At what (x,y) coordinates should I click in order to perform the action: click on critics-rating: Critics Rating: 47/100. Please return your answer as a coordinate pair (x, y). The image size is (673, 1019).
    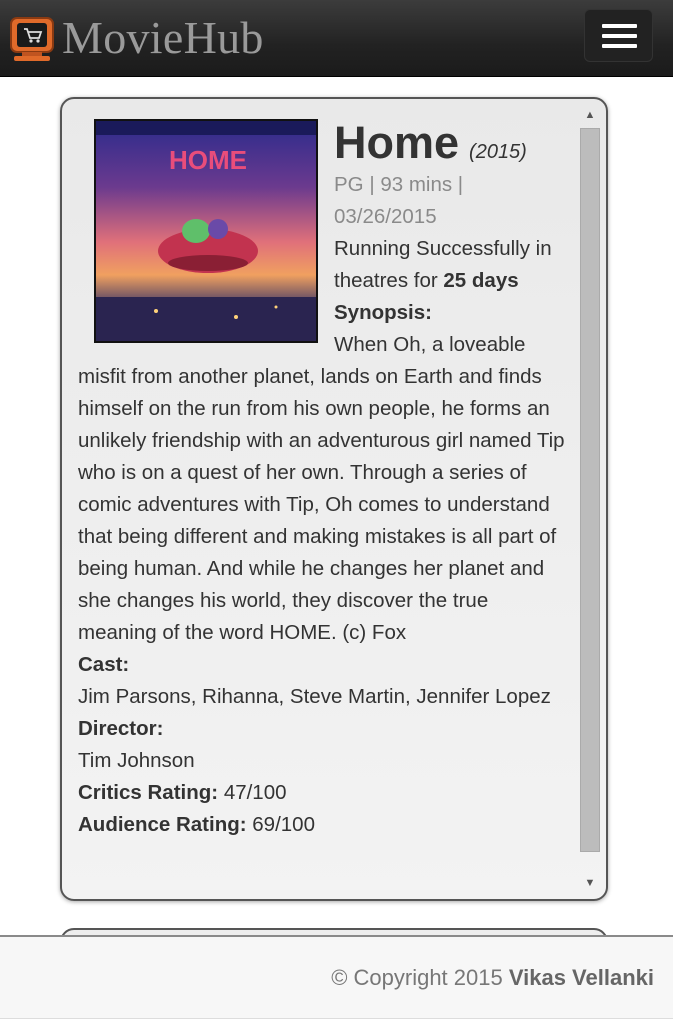
    Looking at the image, I should click on (322, 793).